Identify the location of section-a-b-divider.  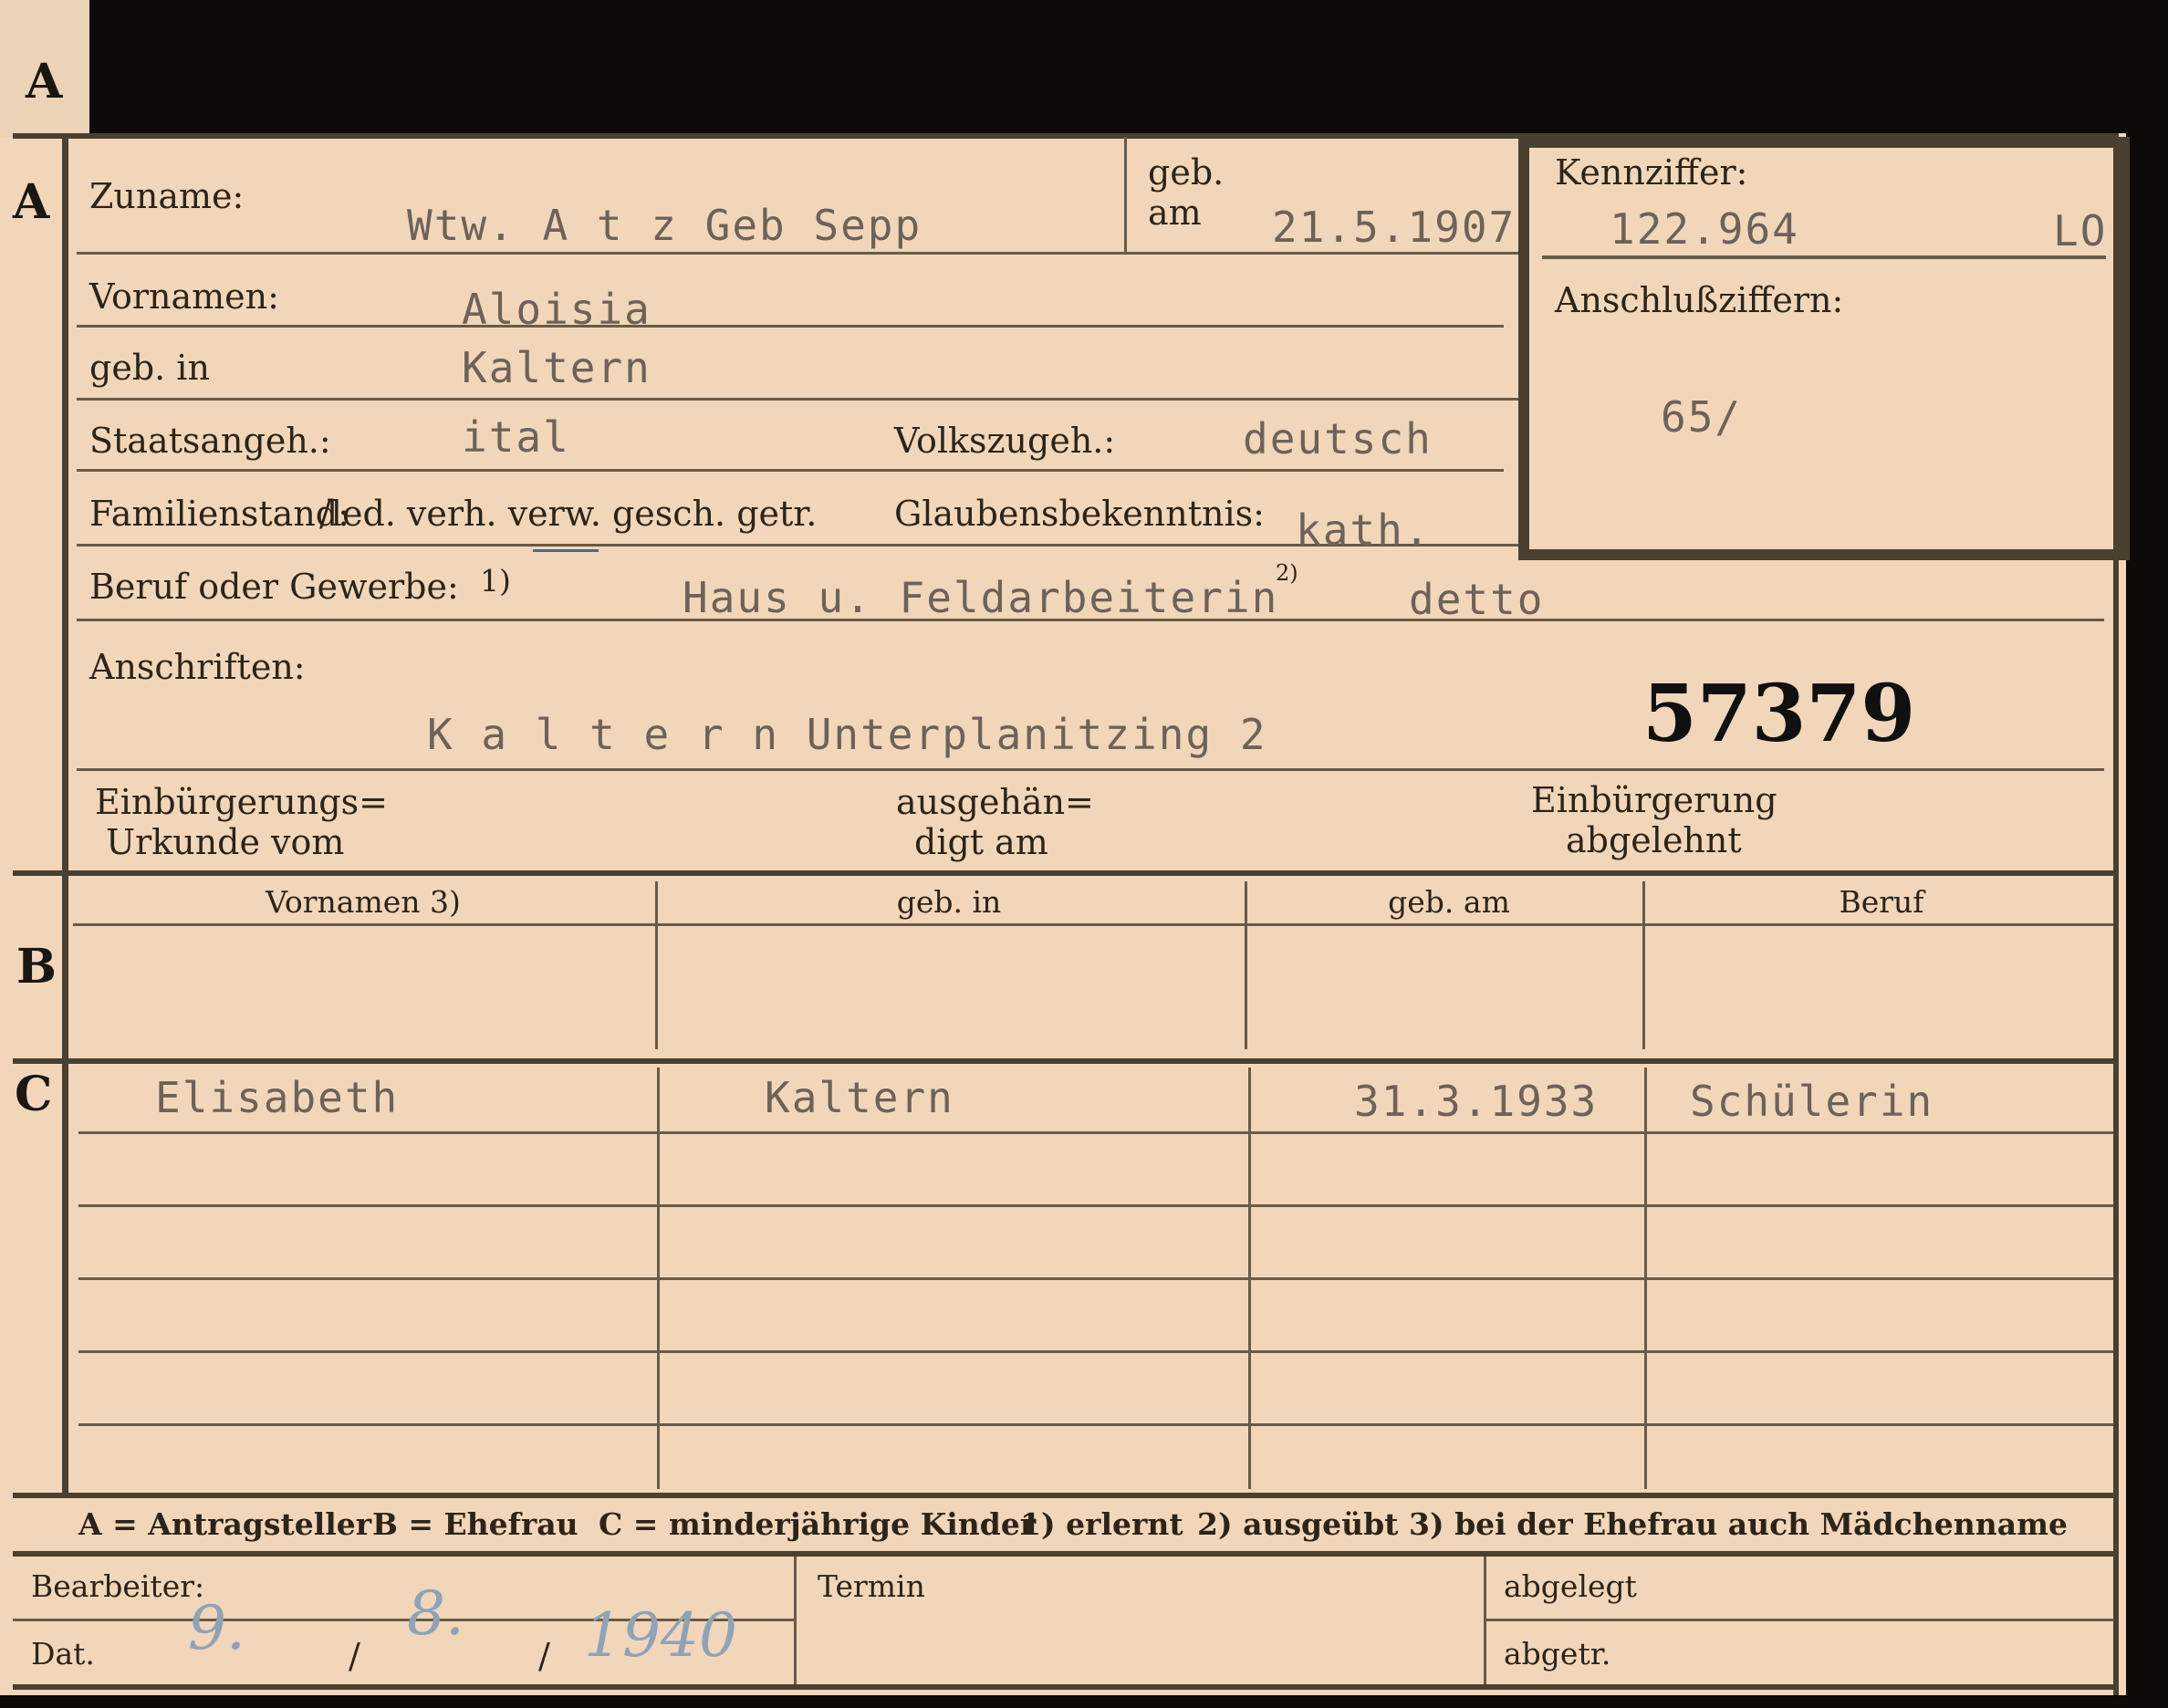
(1066, 873).